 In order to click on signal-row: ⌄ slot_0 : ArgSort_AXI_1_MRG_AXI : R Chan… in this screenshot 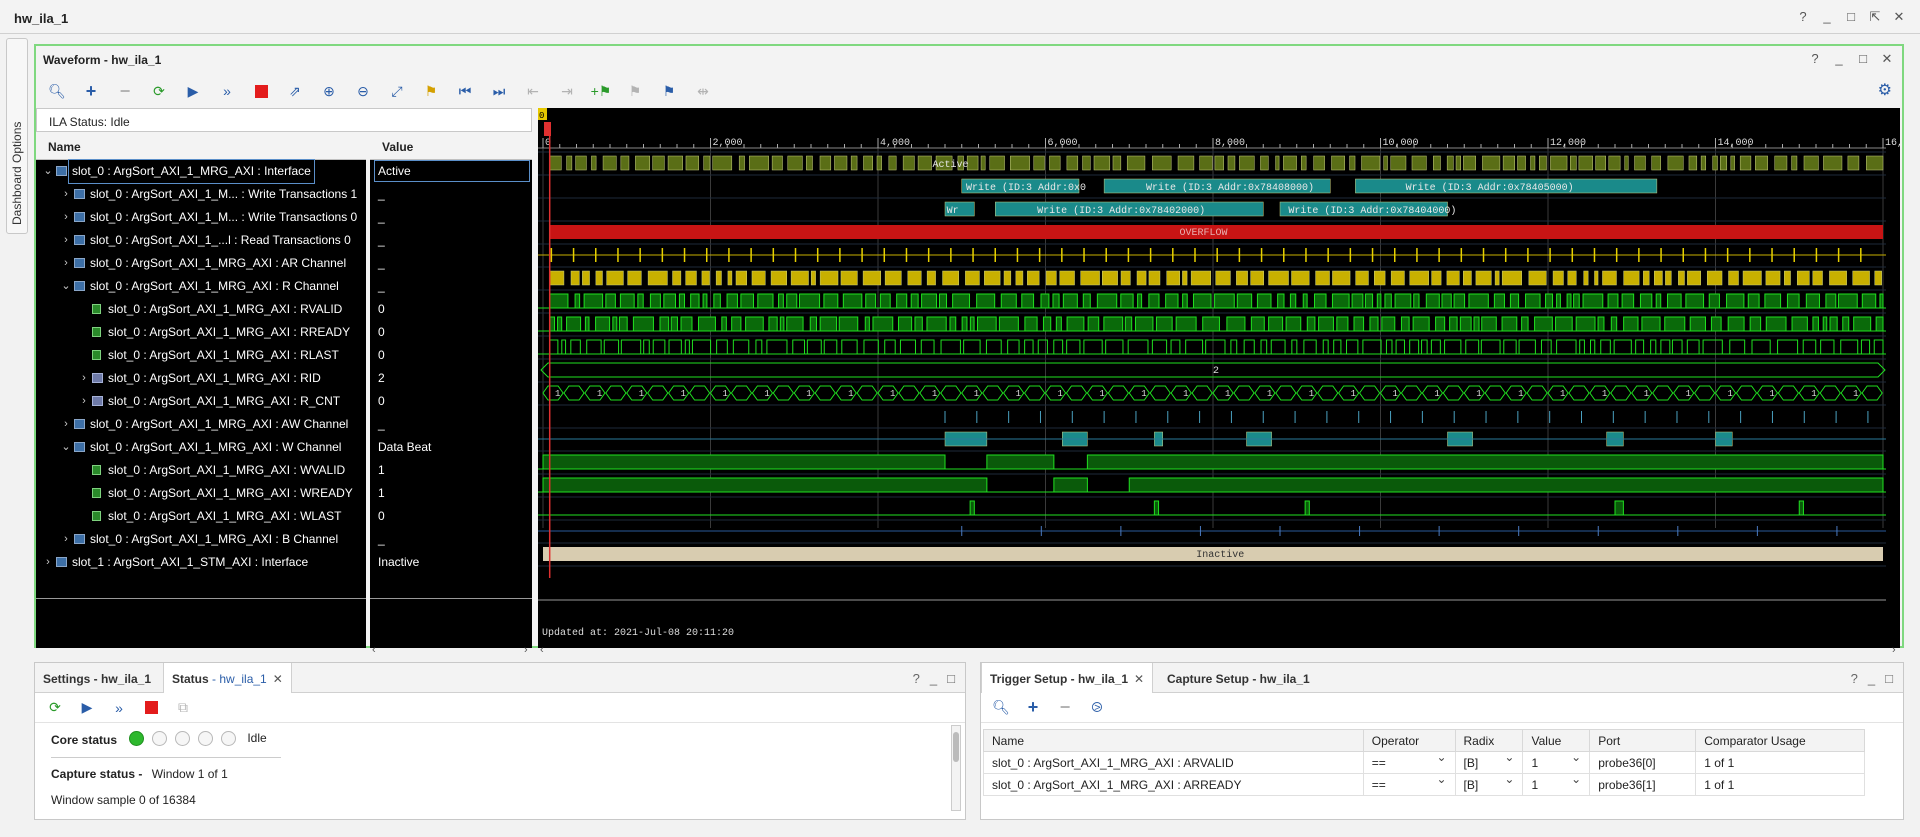, I will do `click(201, 286)`.